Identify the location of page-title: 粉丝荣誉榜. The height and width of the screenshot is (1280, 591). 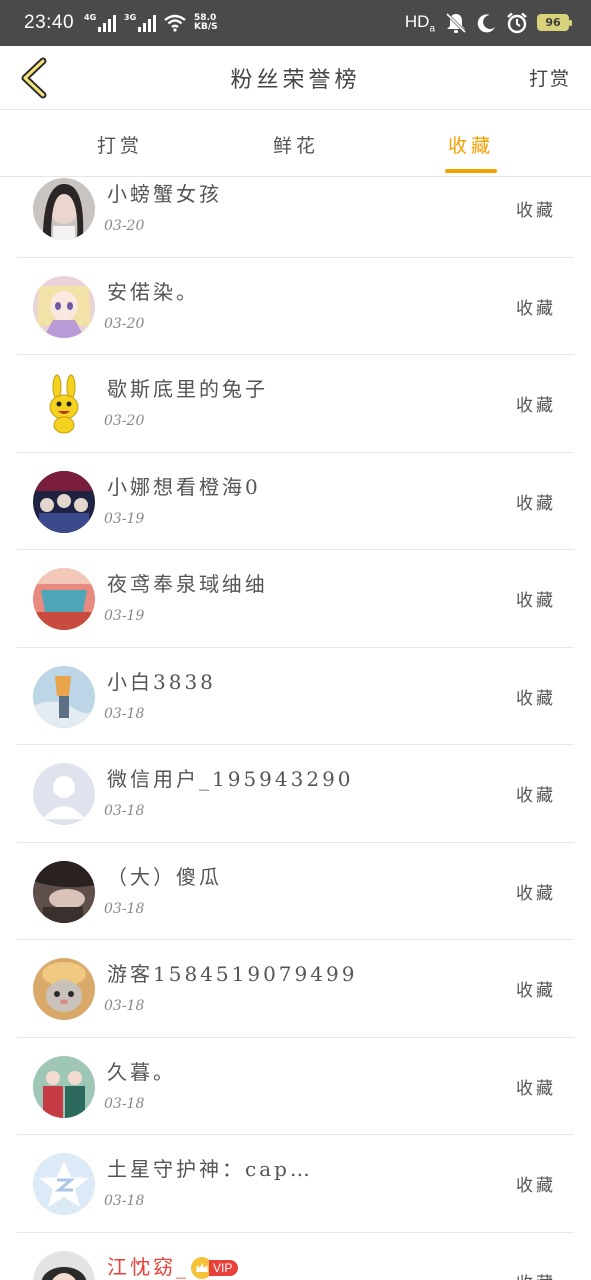
(295, 80).